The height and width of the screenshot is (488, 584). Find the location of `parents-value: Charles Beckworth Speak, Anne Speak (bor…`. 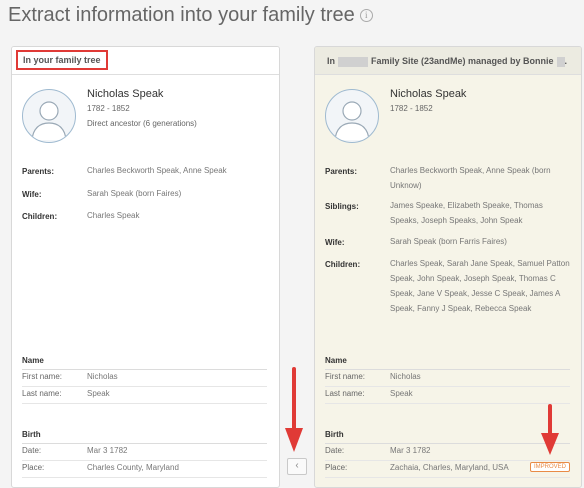

parents-value: Charles Beckworth Speak, Anne Speak (bor… is located at coordinates (470, 178).